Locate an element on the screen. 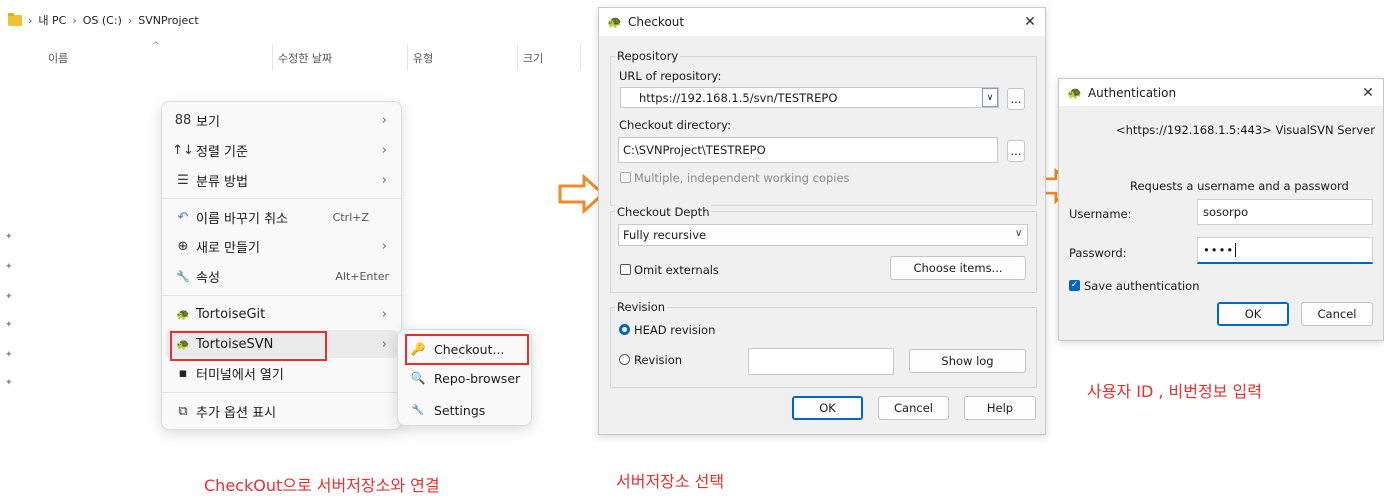 Image resolution: width=1384 pixels, height=499 pixels. menu-item-more-options: ⧉ 추가 옵션 표시 is located at coordinates (281, 411).